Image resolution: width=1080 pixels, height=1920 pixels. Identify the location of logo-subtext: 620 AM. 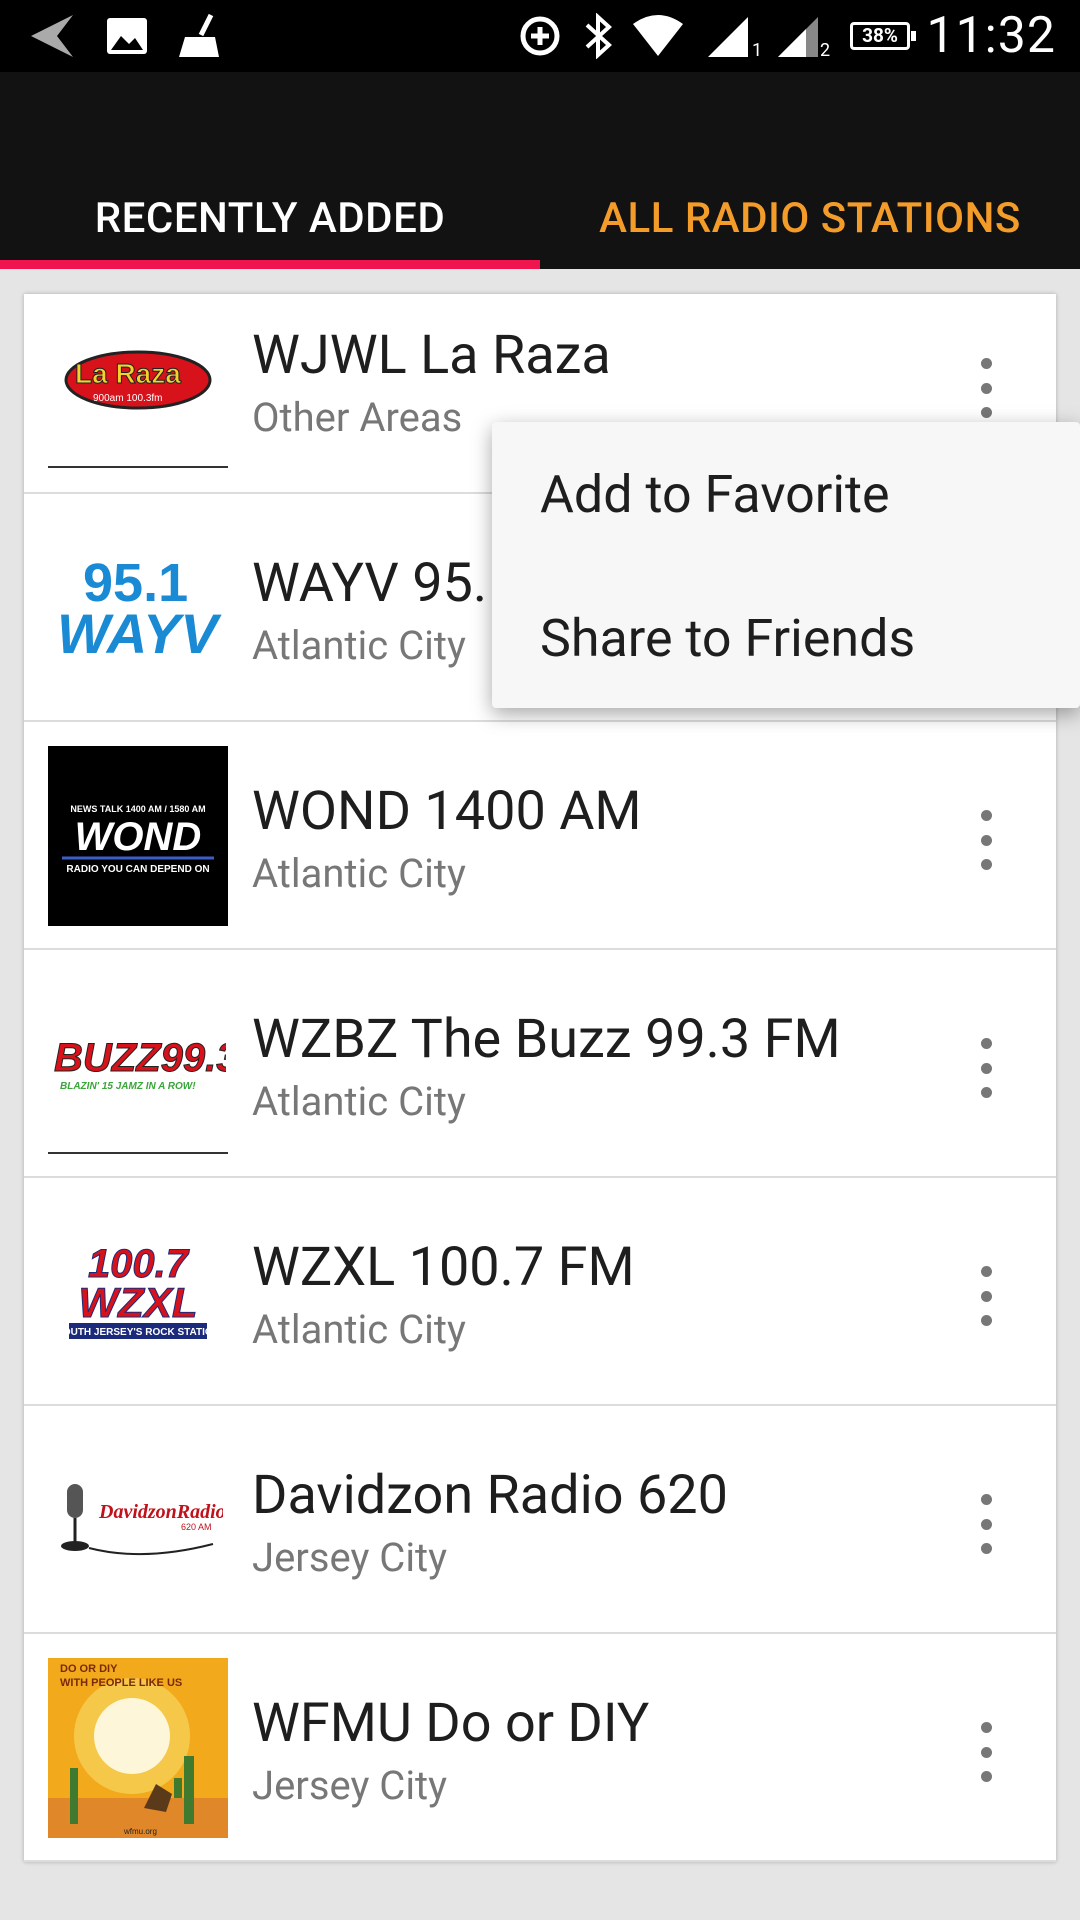
(196, 1527).